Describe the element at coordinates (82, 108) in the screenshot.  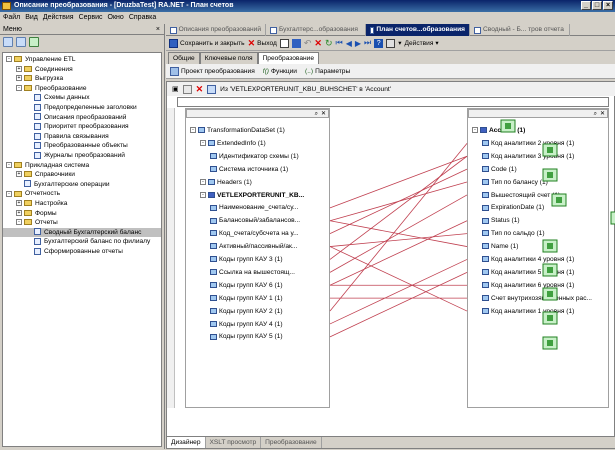
I see `tree-item: Предопределенные заголовки` at that location.